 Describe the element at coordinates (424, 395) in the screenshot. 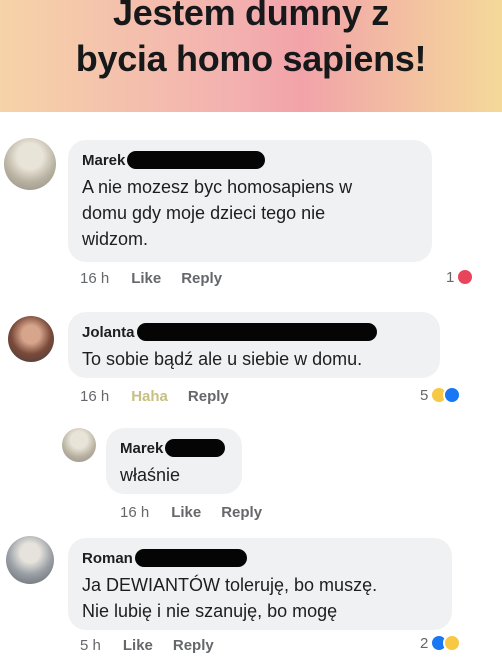

I see `reaction-count: 5` at that location.